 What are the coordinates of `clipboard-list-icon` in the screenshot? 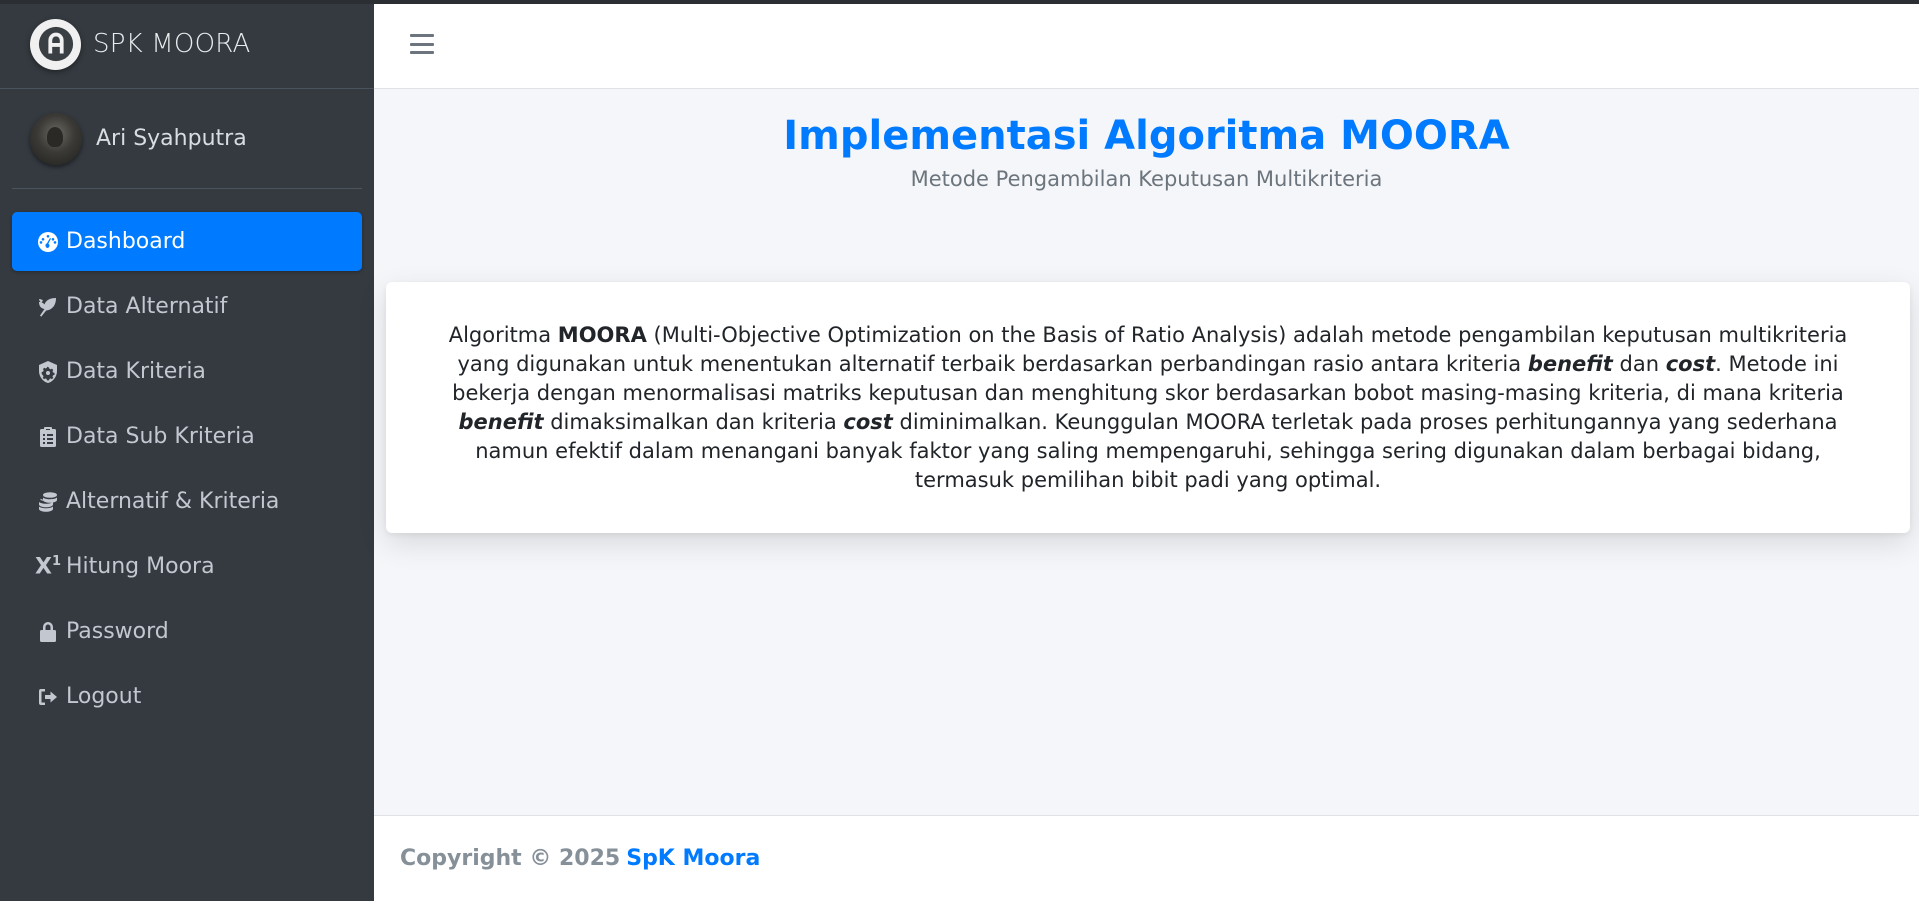 It's located at (48, 437).